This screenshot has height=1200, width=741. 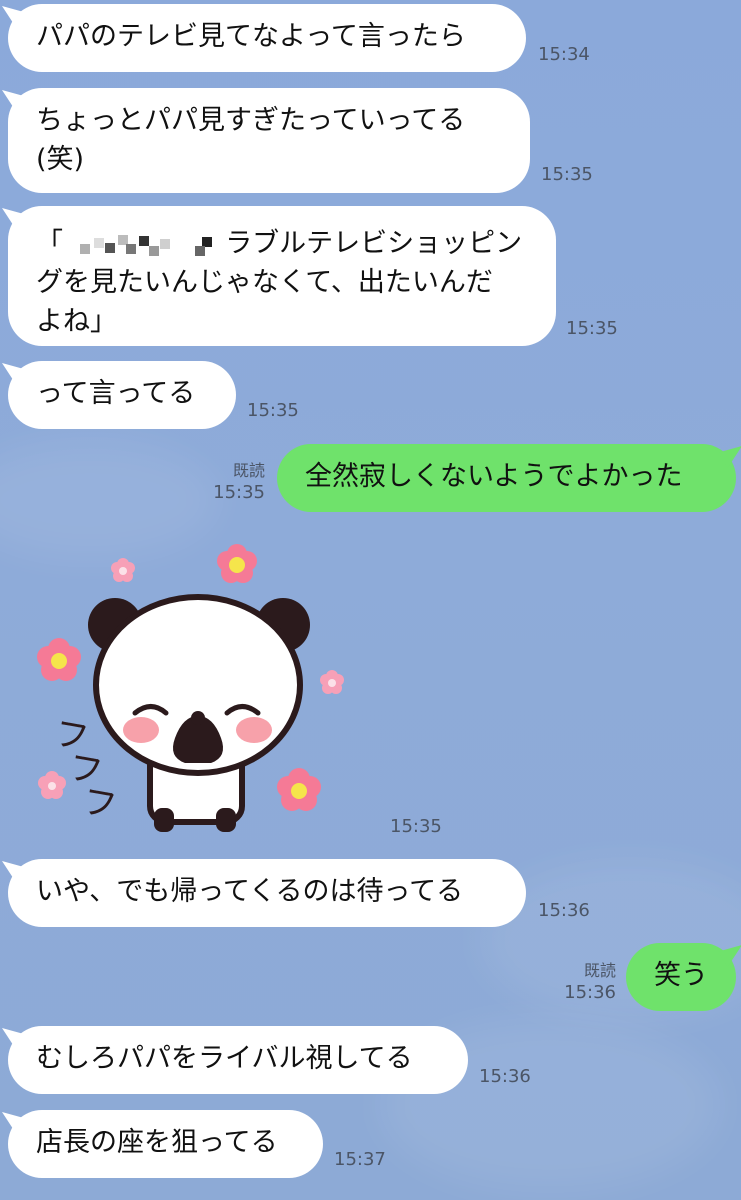 What do you see at coordinates (144, 245) in the screenshot?
I see `pixelated-text-redaction` at bounding box center [144, 245].